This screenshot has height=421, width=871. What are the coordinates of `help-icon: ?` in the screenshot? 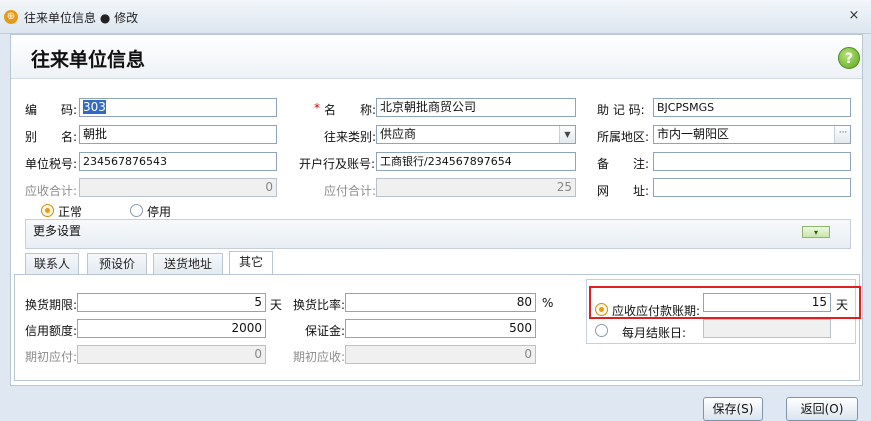 It's located at (849, 58).